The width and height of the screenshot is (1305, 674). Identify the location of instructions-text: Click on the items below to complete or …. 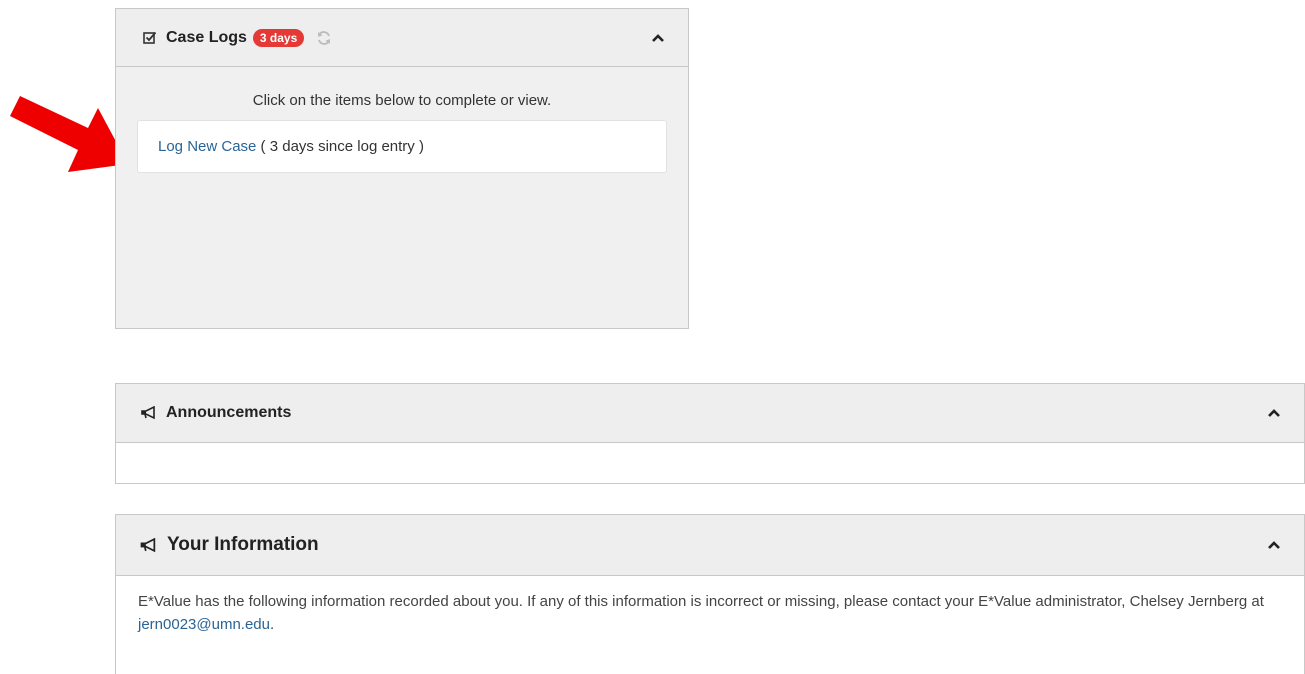
(402, 100).